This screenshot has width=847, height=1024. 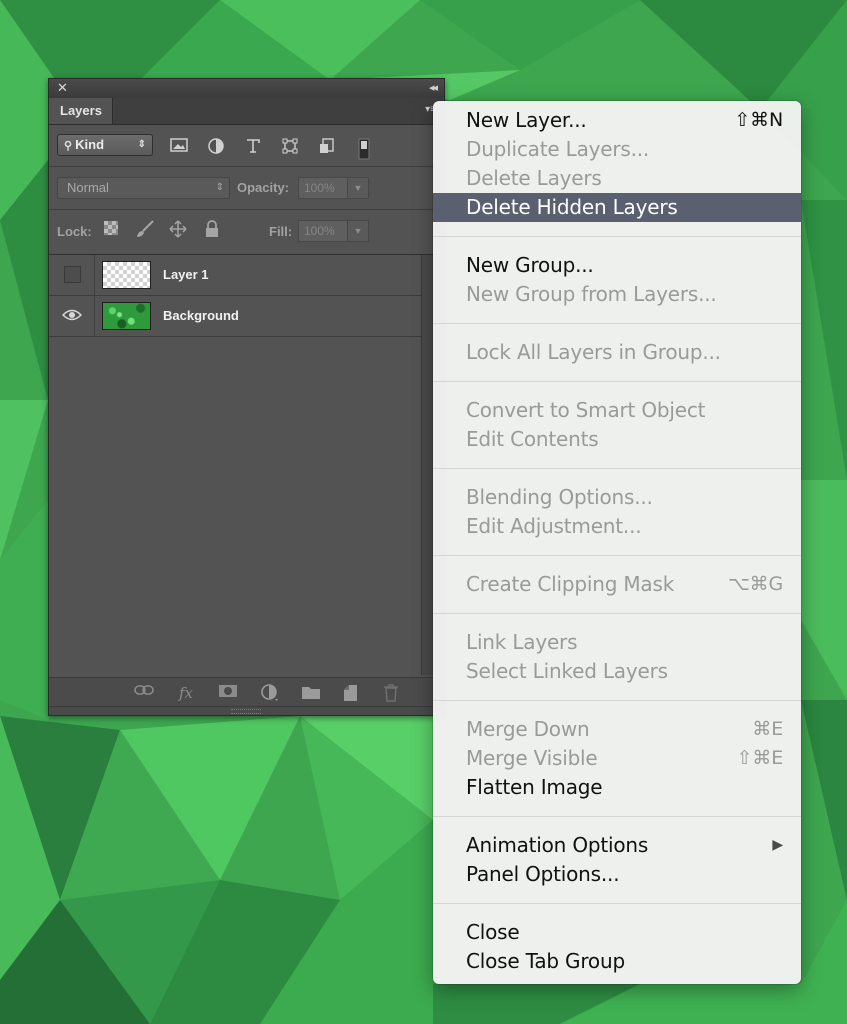 I want to click on layer-name: Layer 1, so click(x=186, y=274).